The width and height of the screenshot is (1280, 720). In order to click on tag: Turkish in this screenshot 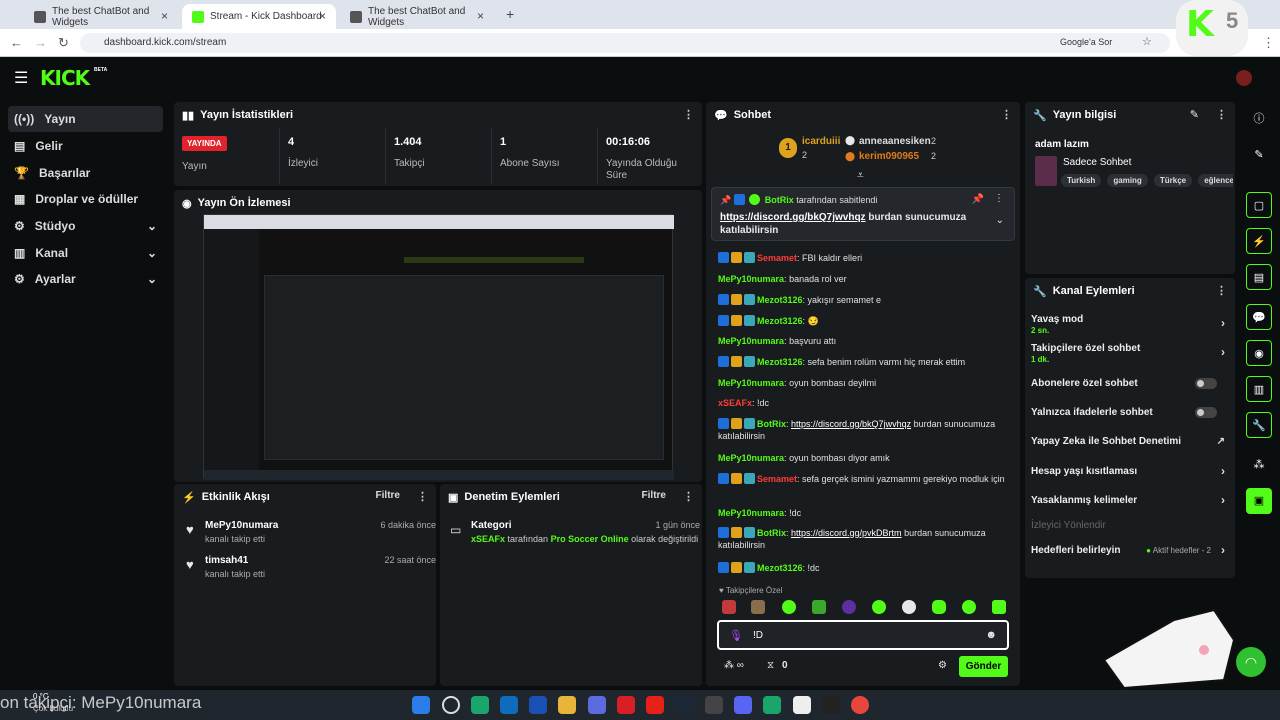, I will do `click(1081, 180)`.